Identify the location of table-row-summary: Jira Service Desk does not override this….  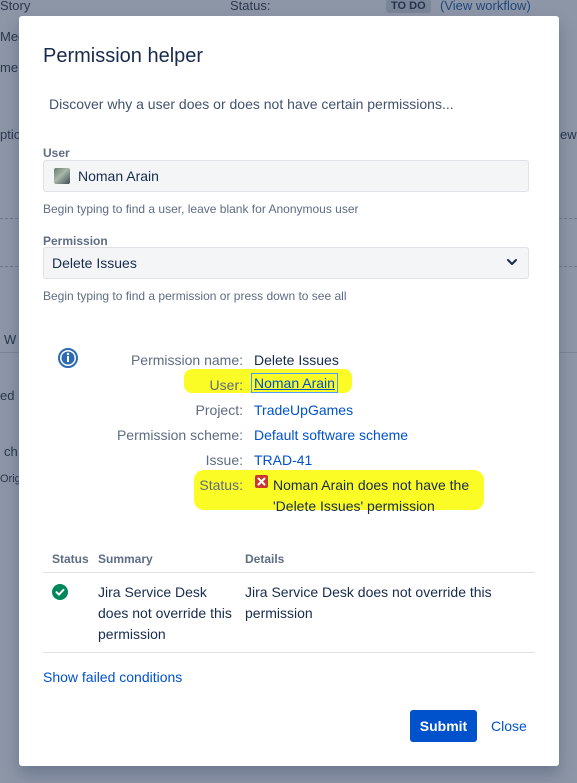
(165, 613).